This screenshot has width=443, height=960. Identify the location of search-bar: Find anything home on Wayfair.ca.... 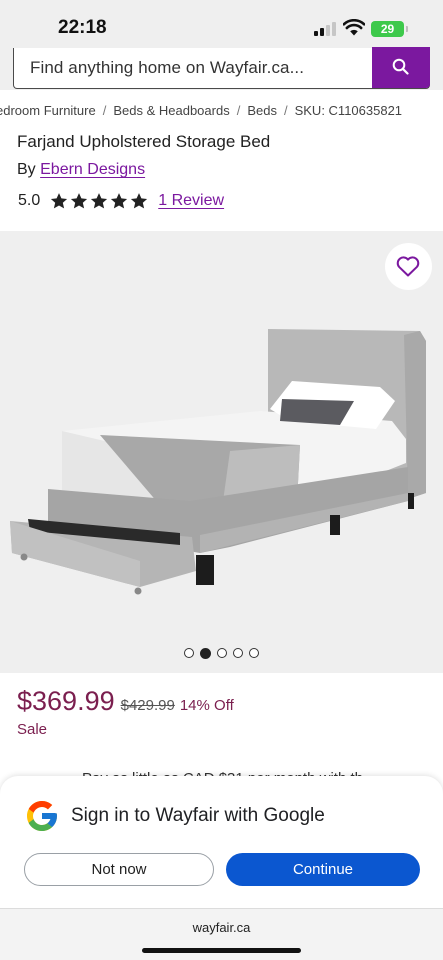
(221, 68).